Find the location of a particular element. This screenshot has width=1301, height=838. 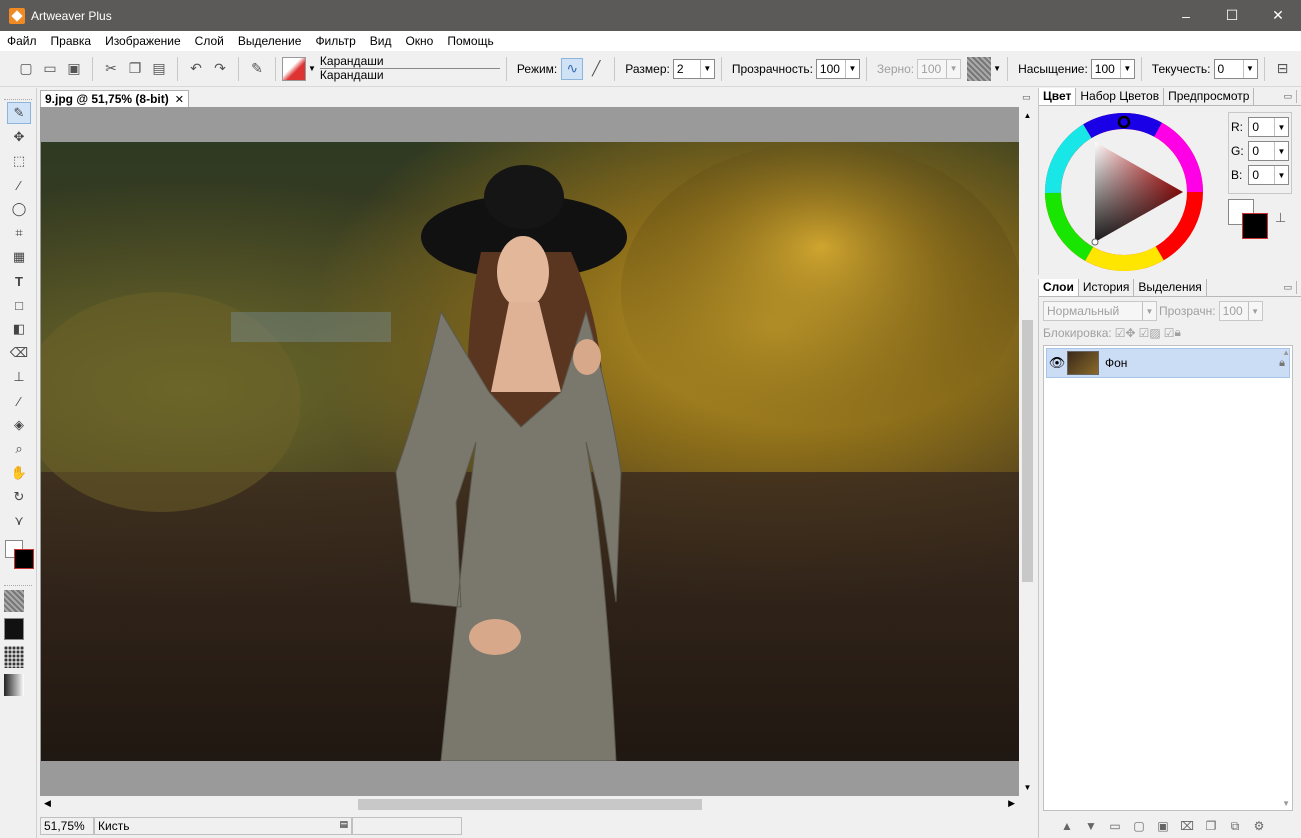

close-button: ✕ is located at coordinates (1278, 15).